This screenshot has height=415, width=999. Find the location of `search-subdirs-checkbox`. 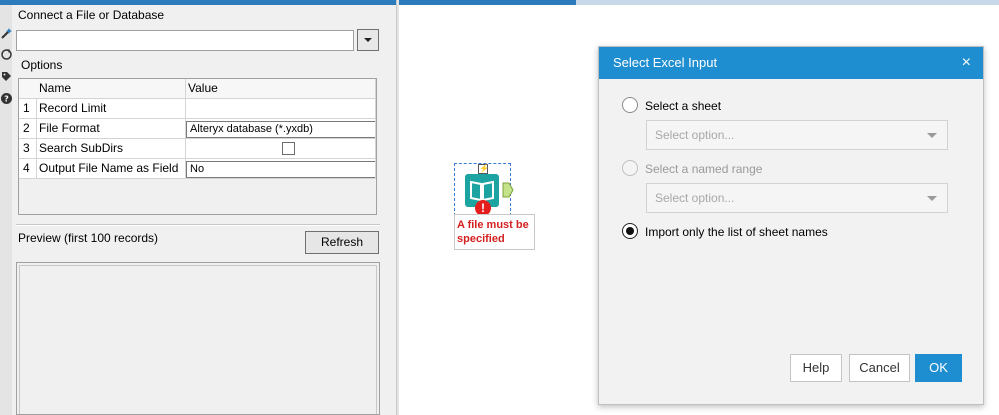

search-subdirs-checkbox is located at coordinates (288, 148).